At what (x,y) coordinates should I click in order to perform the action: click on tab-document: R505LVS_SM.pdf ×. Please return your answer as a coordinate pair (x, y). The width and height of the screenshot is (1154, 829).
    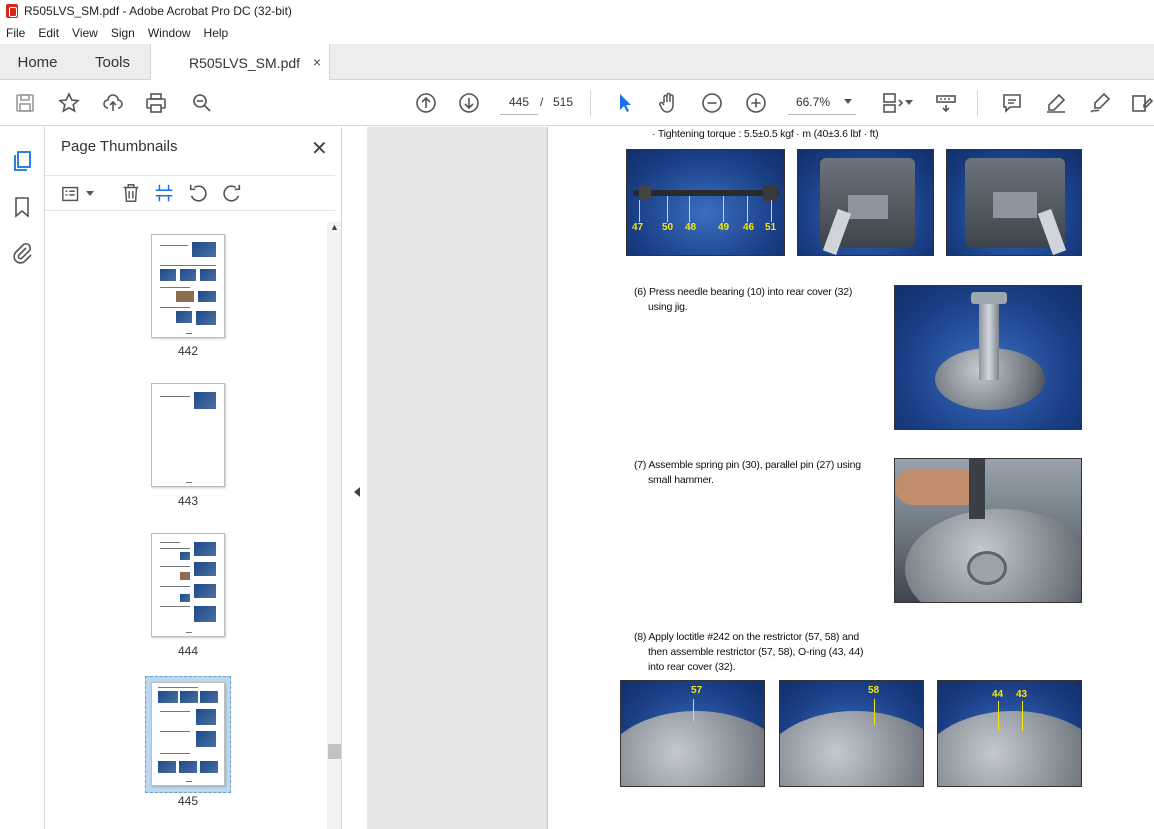
    Looking at the image, I should click on (240, 62).